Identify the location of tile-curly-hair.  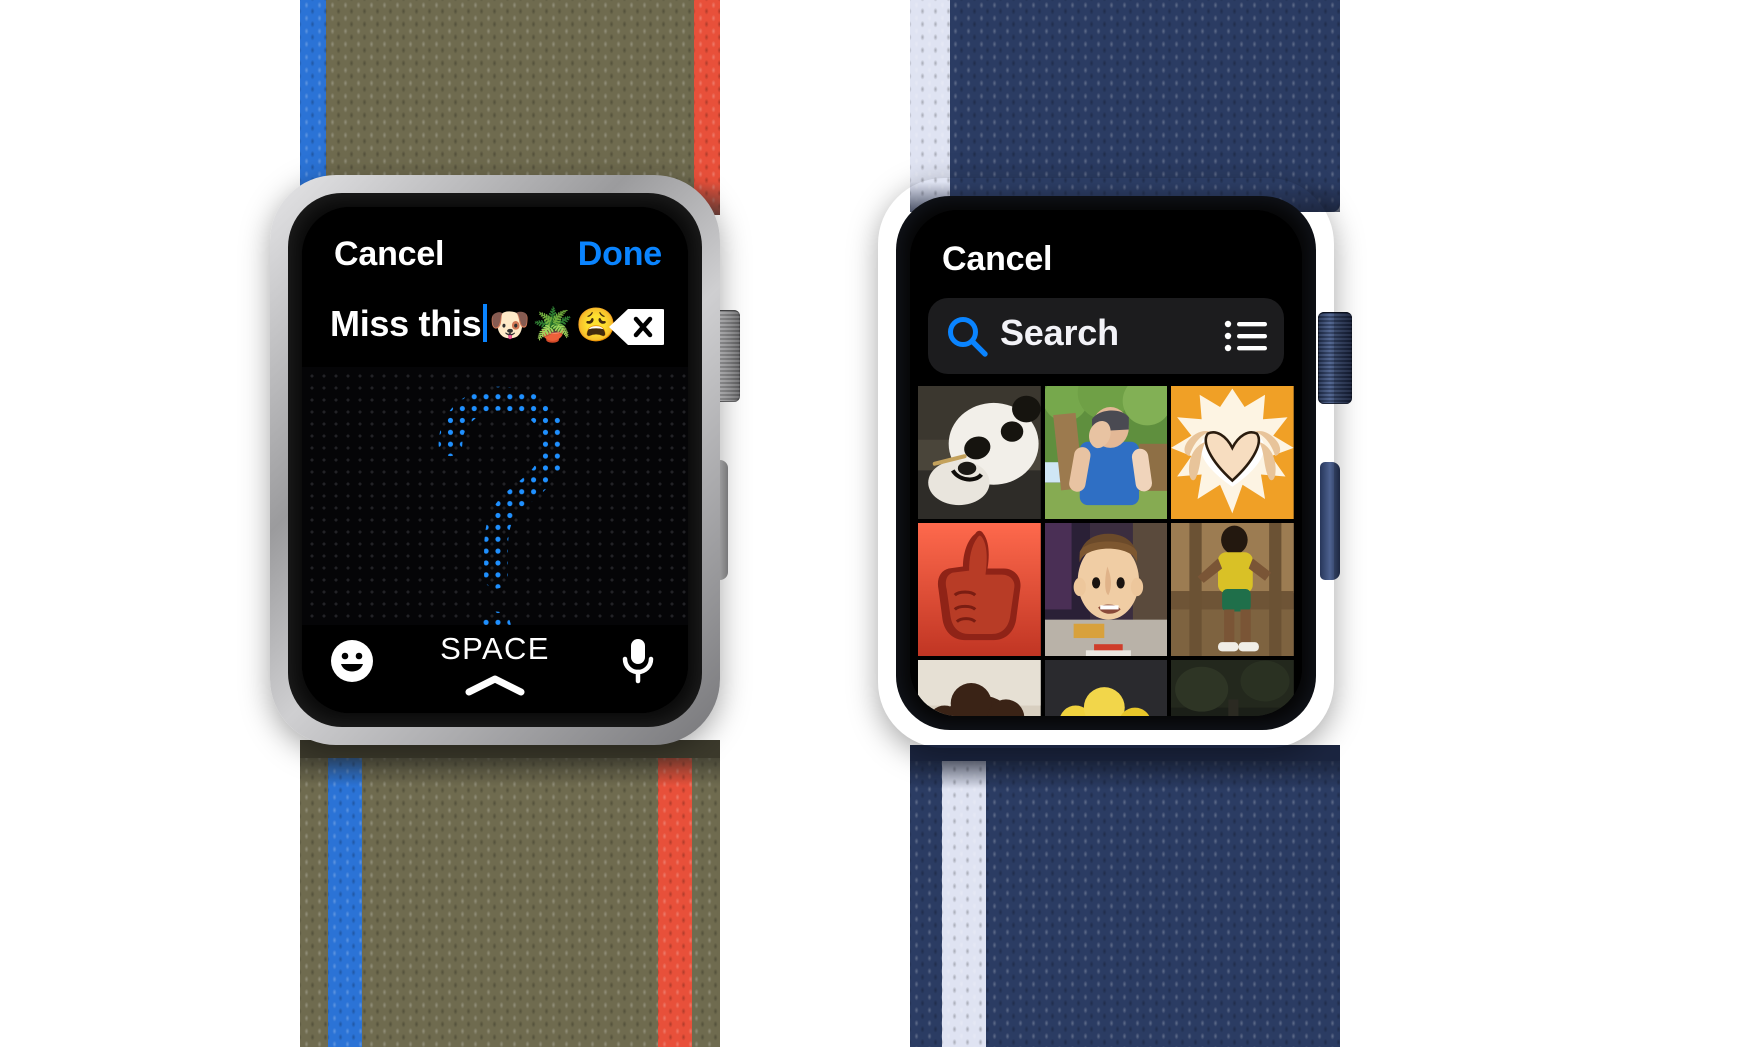
(979, 688).